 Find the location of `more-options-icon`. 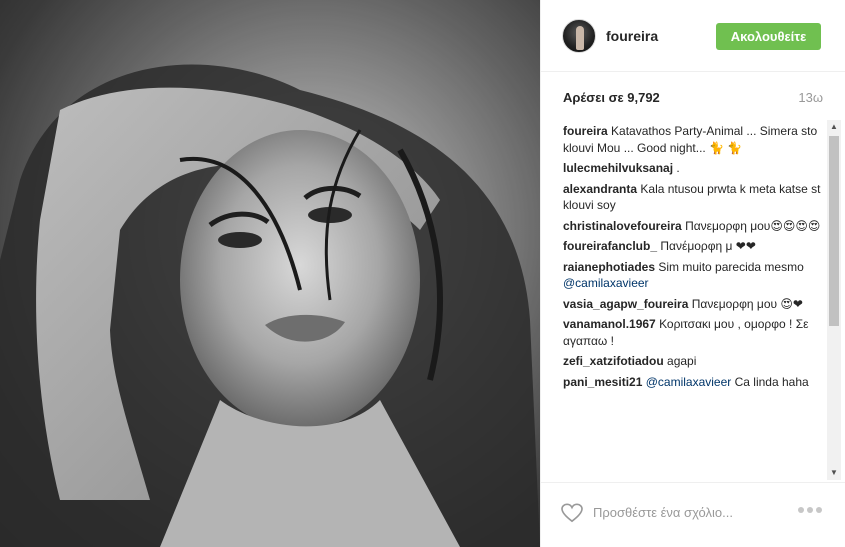

more-options-icon is located at coordinates (810, 510).